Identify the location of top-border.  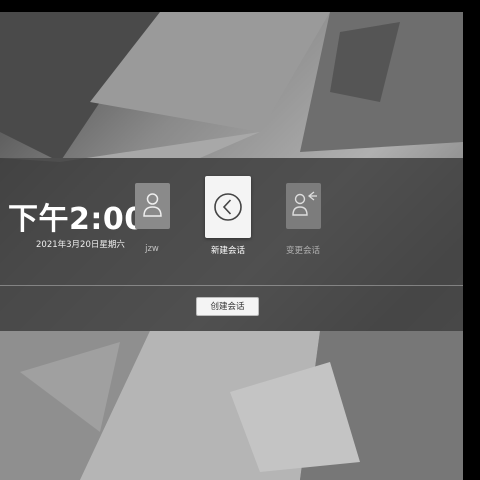
(240, 6).